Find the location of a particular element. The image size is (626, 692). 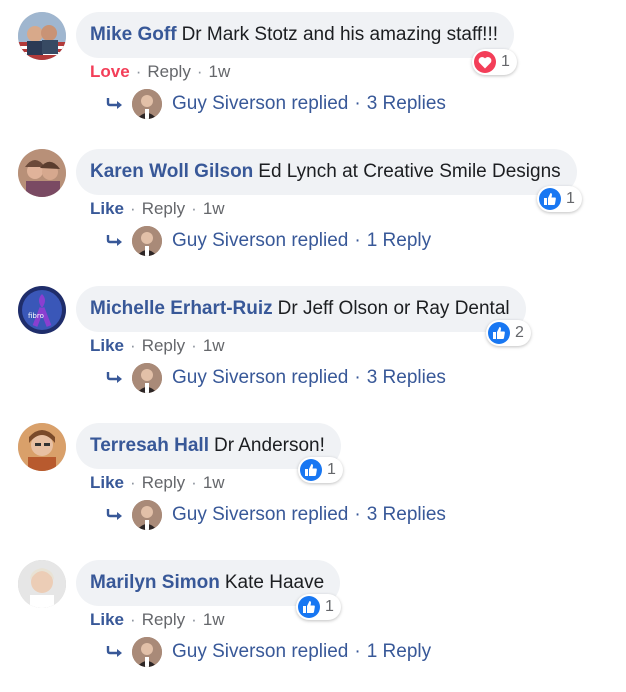

reaction-badge: 2 is located at coordinates (508, 333).